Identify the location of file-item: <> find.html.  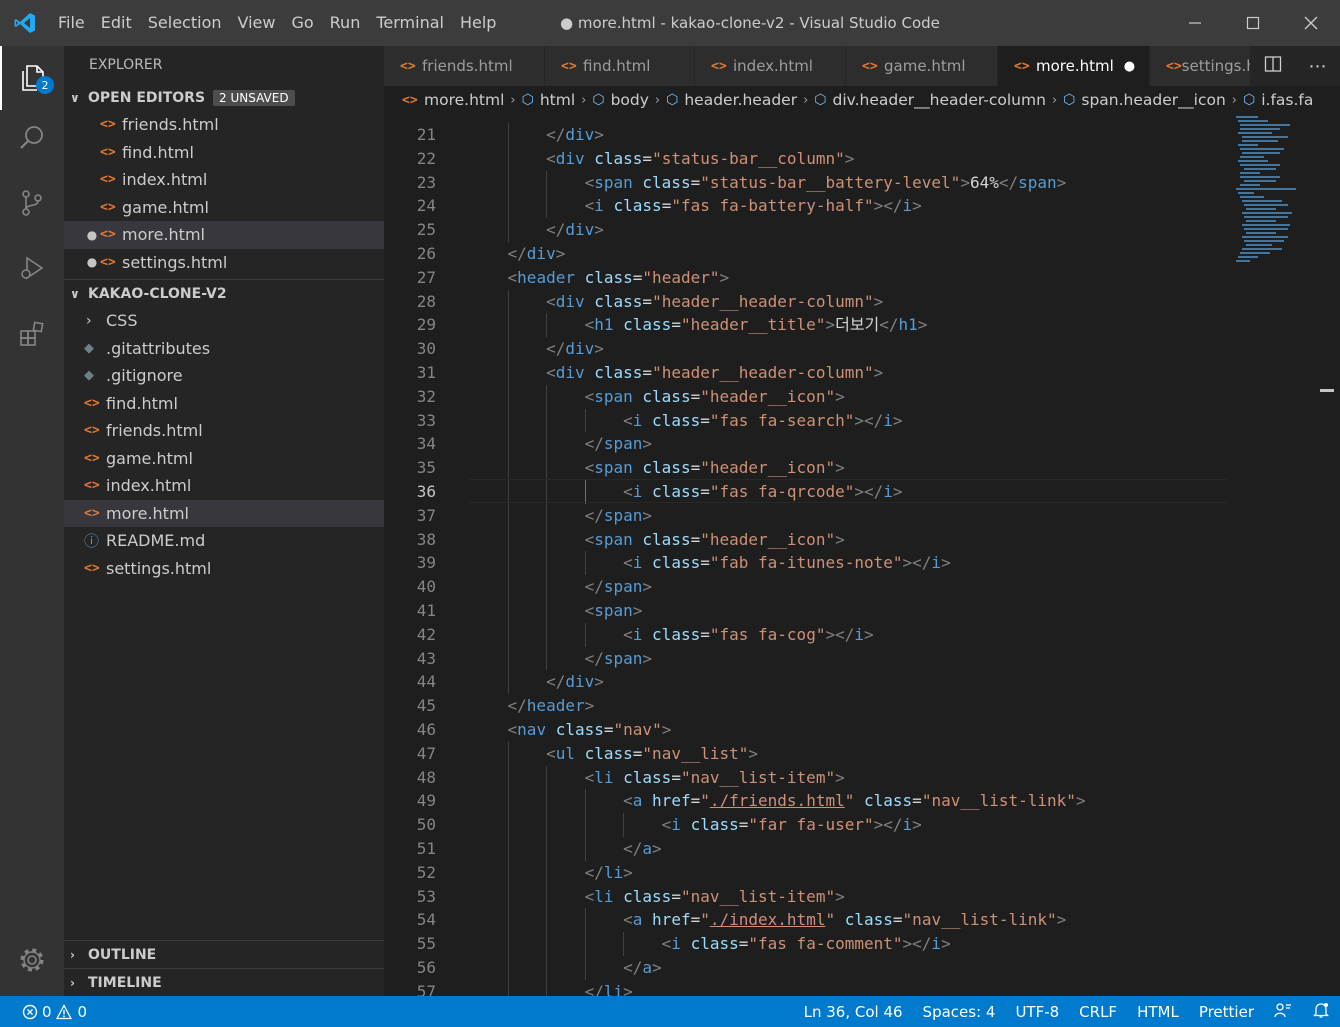
(224, 404).